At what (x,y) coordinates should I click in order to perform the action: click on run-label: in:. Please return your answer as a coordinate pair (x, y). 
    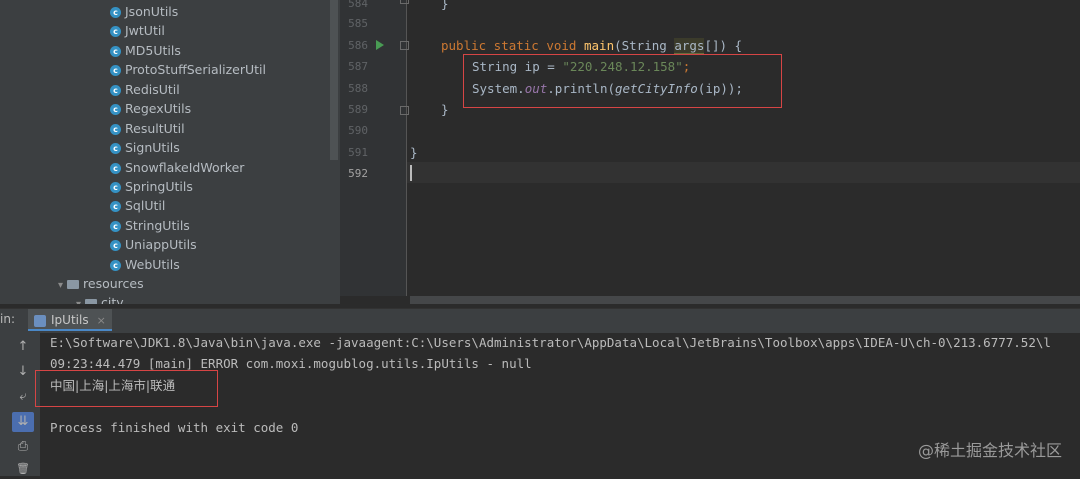
    Looking at the image, I should click on (7, 319).